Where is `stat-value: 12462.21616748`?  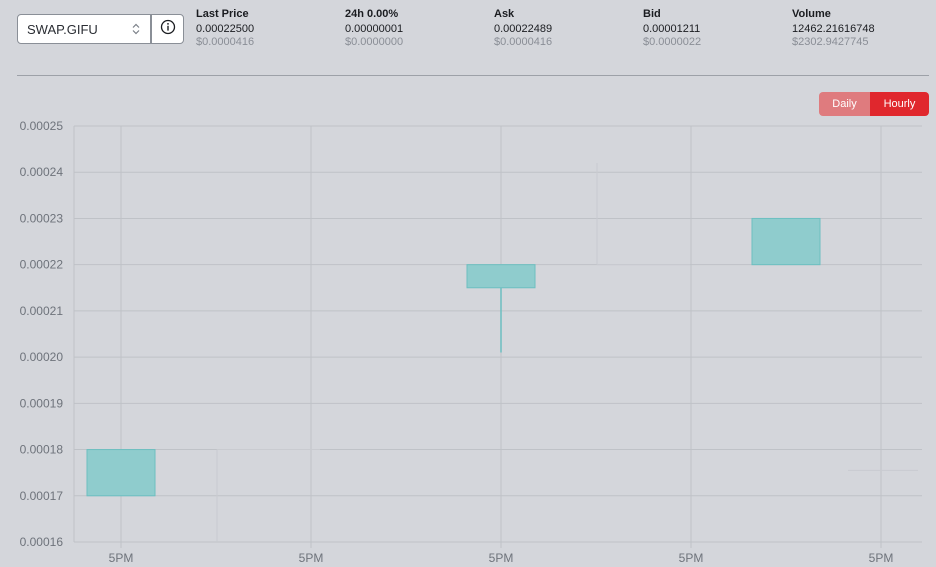 stat-value: 12462.21616748 is located at coordinates (833, 29).